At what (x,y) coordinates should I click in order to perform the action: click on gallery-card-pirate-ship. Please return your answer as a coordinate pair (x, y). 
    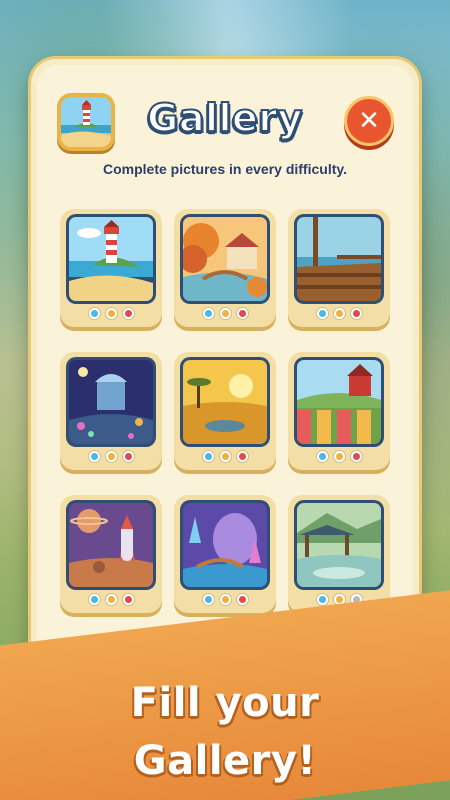
    Looking at the image, I should click on (339, 268).